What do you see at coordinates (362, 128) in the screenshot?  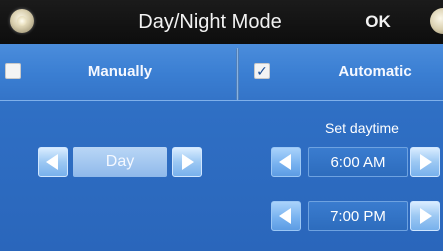 I see `set-daytime-label: Set daytime` at bounding box center [362, 128].